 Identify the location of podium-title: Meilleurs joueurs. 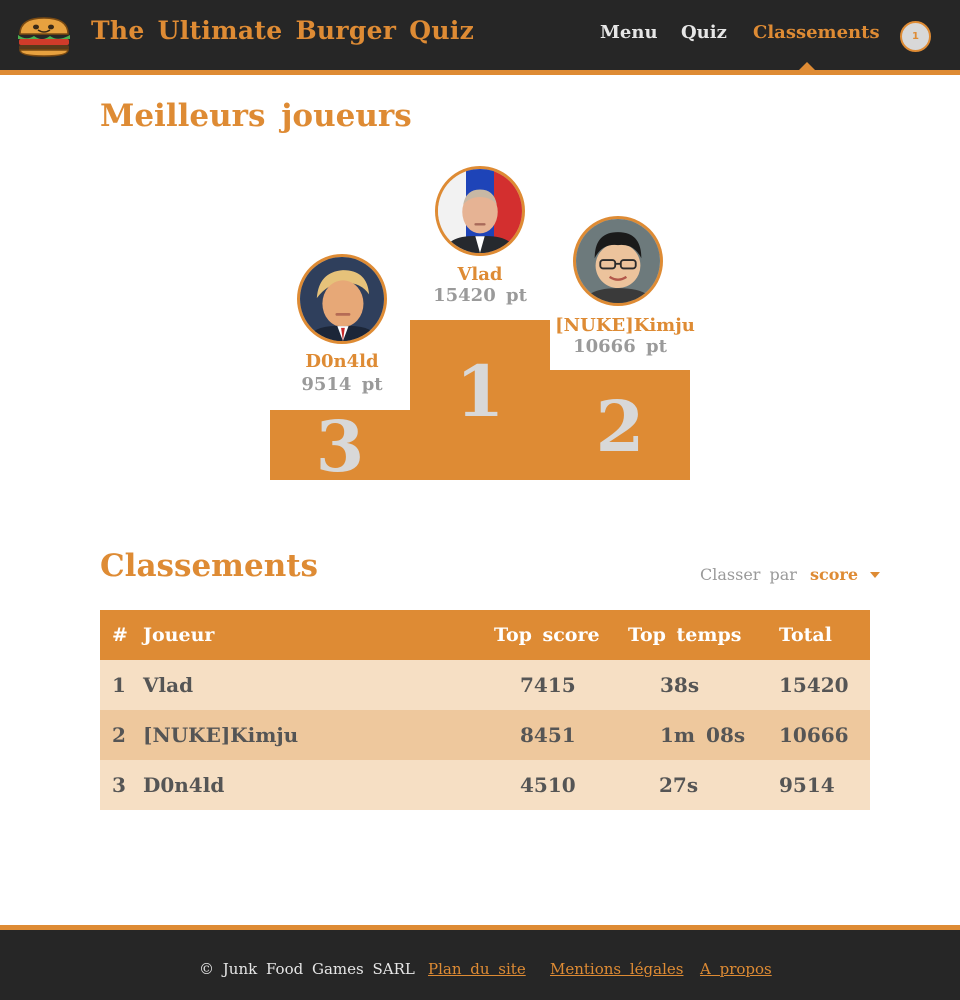
(256, 116).